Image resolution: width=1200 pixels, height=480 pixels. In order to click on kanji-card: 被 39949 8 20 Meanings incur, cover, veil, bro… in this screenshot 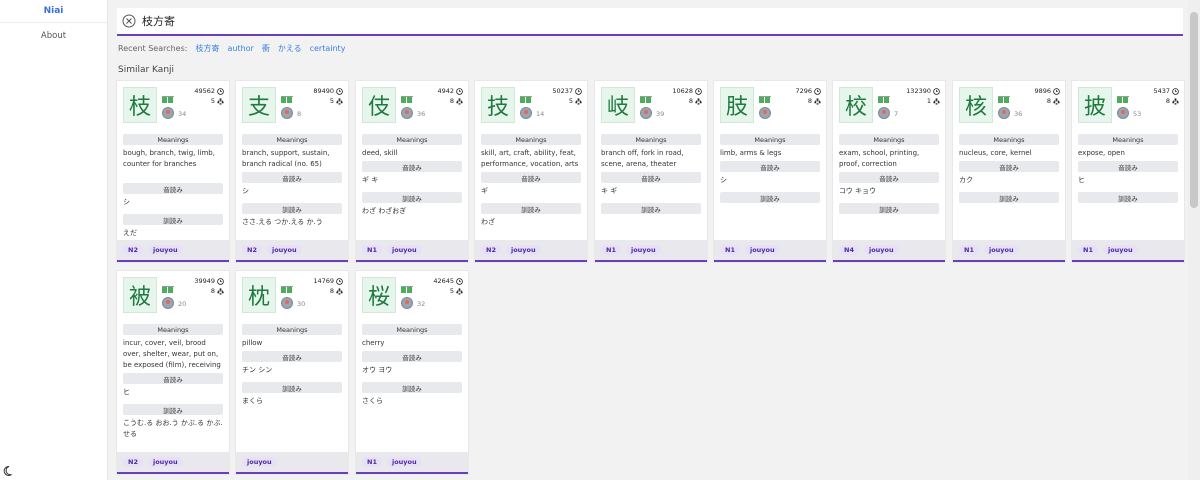, I will do `click(173, 372)`.